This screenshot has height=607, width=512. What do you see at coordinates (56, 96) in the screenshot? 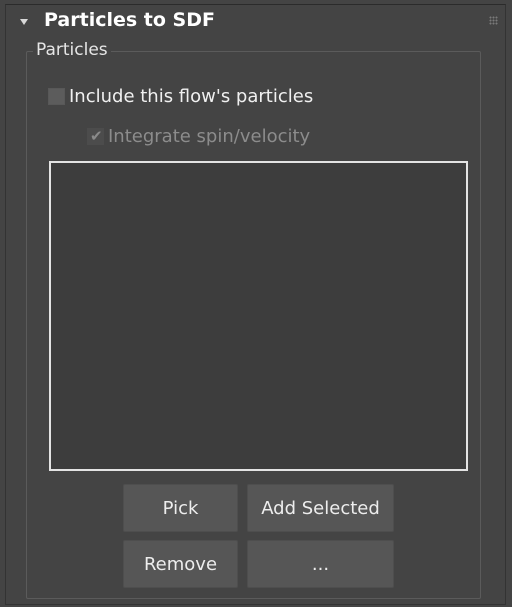
I see `include-flow-checkbox` at bounding box center [56, 96].